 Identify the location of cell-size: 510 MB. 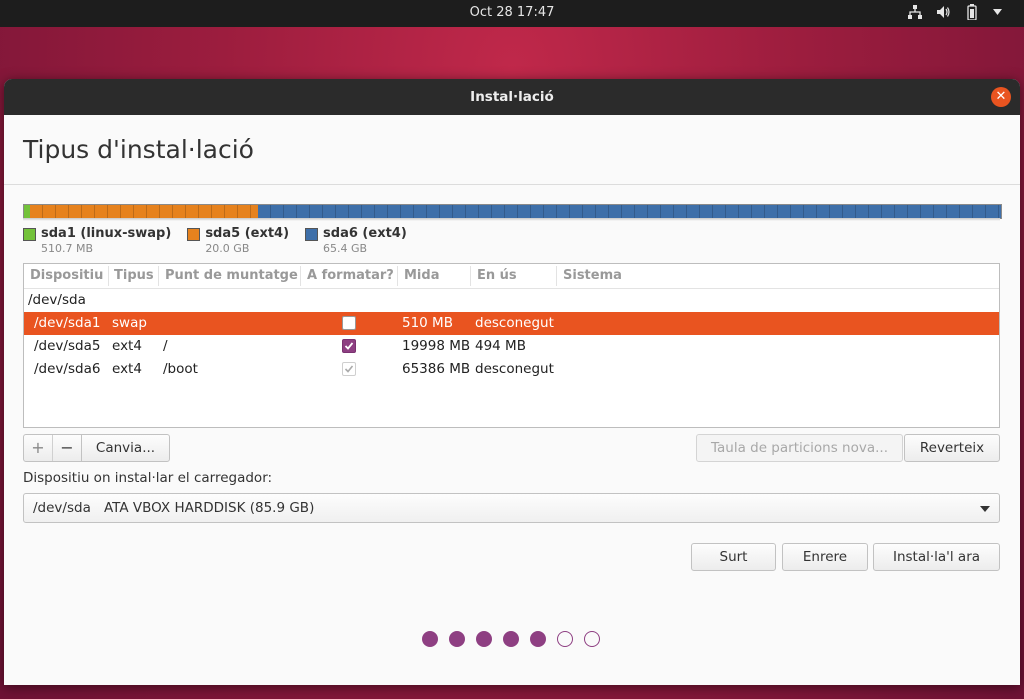
(427, 323).